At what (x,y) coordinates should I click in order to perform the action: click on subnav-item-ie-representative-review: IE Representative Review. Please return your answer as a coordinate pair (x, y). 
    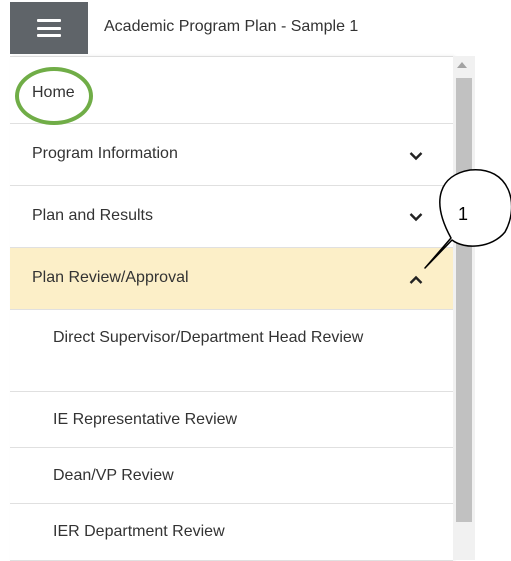
    Looking at the image, I should click on (231, 420).